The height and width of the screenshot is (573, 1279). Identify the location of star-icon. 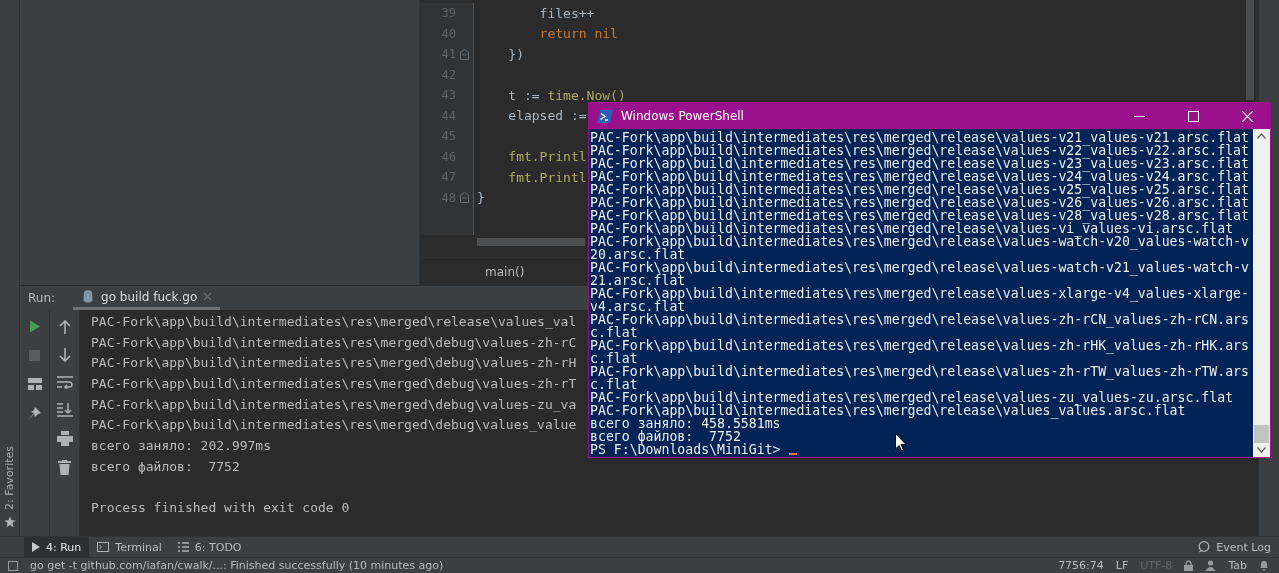
(9, 522).